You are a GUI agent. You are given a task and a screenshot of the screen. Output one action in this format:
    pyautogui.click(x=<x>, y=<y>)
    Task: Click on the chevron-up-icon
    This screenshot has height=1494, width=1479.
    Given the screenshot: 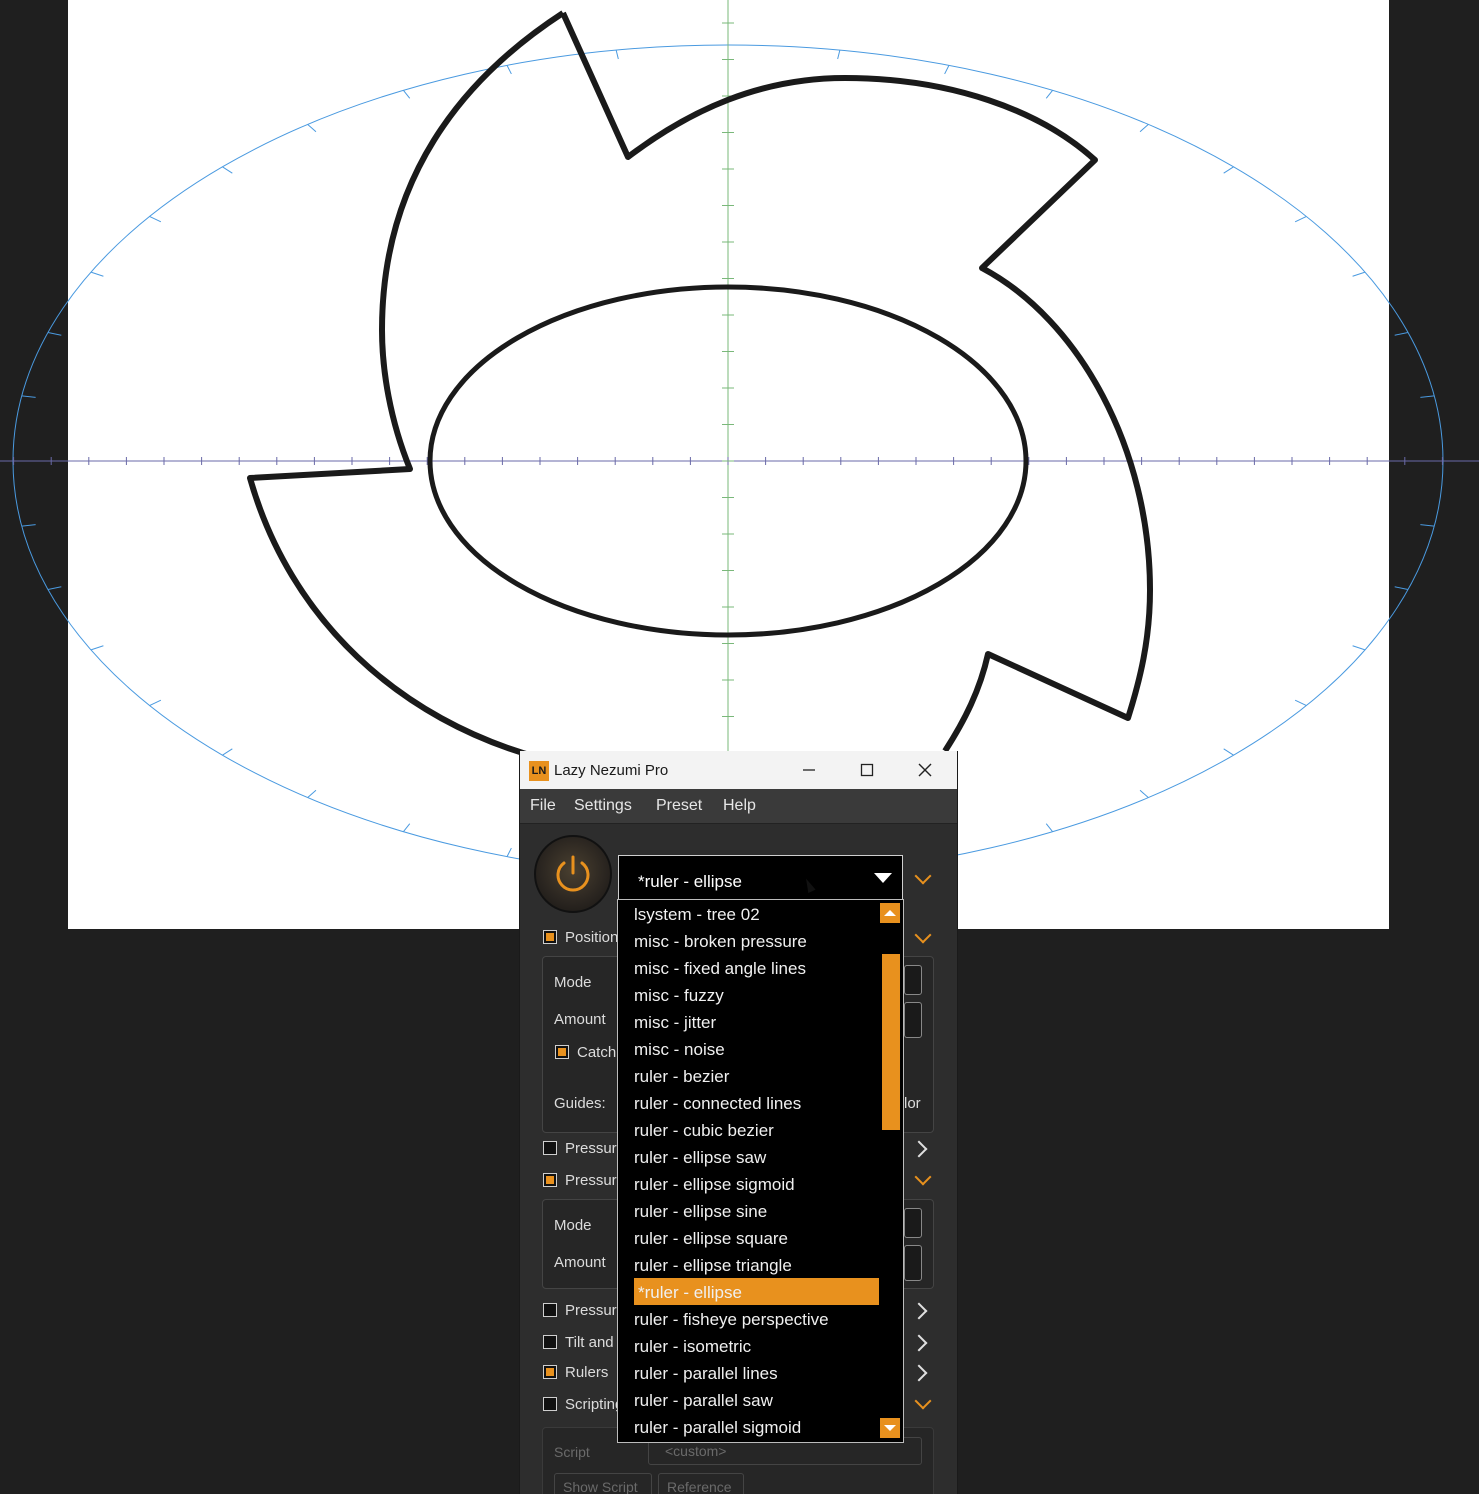 What is the action you would take?
    pyautogui.click(x=890, y=913)
    